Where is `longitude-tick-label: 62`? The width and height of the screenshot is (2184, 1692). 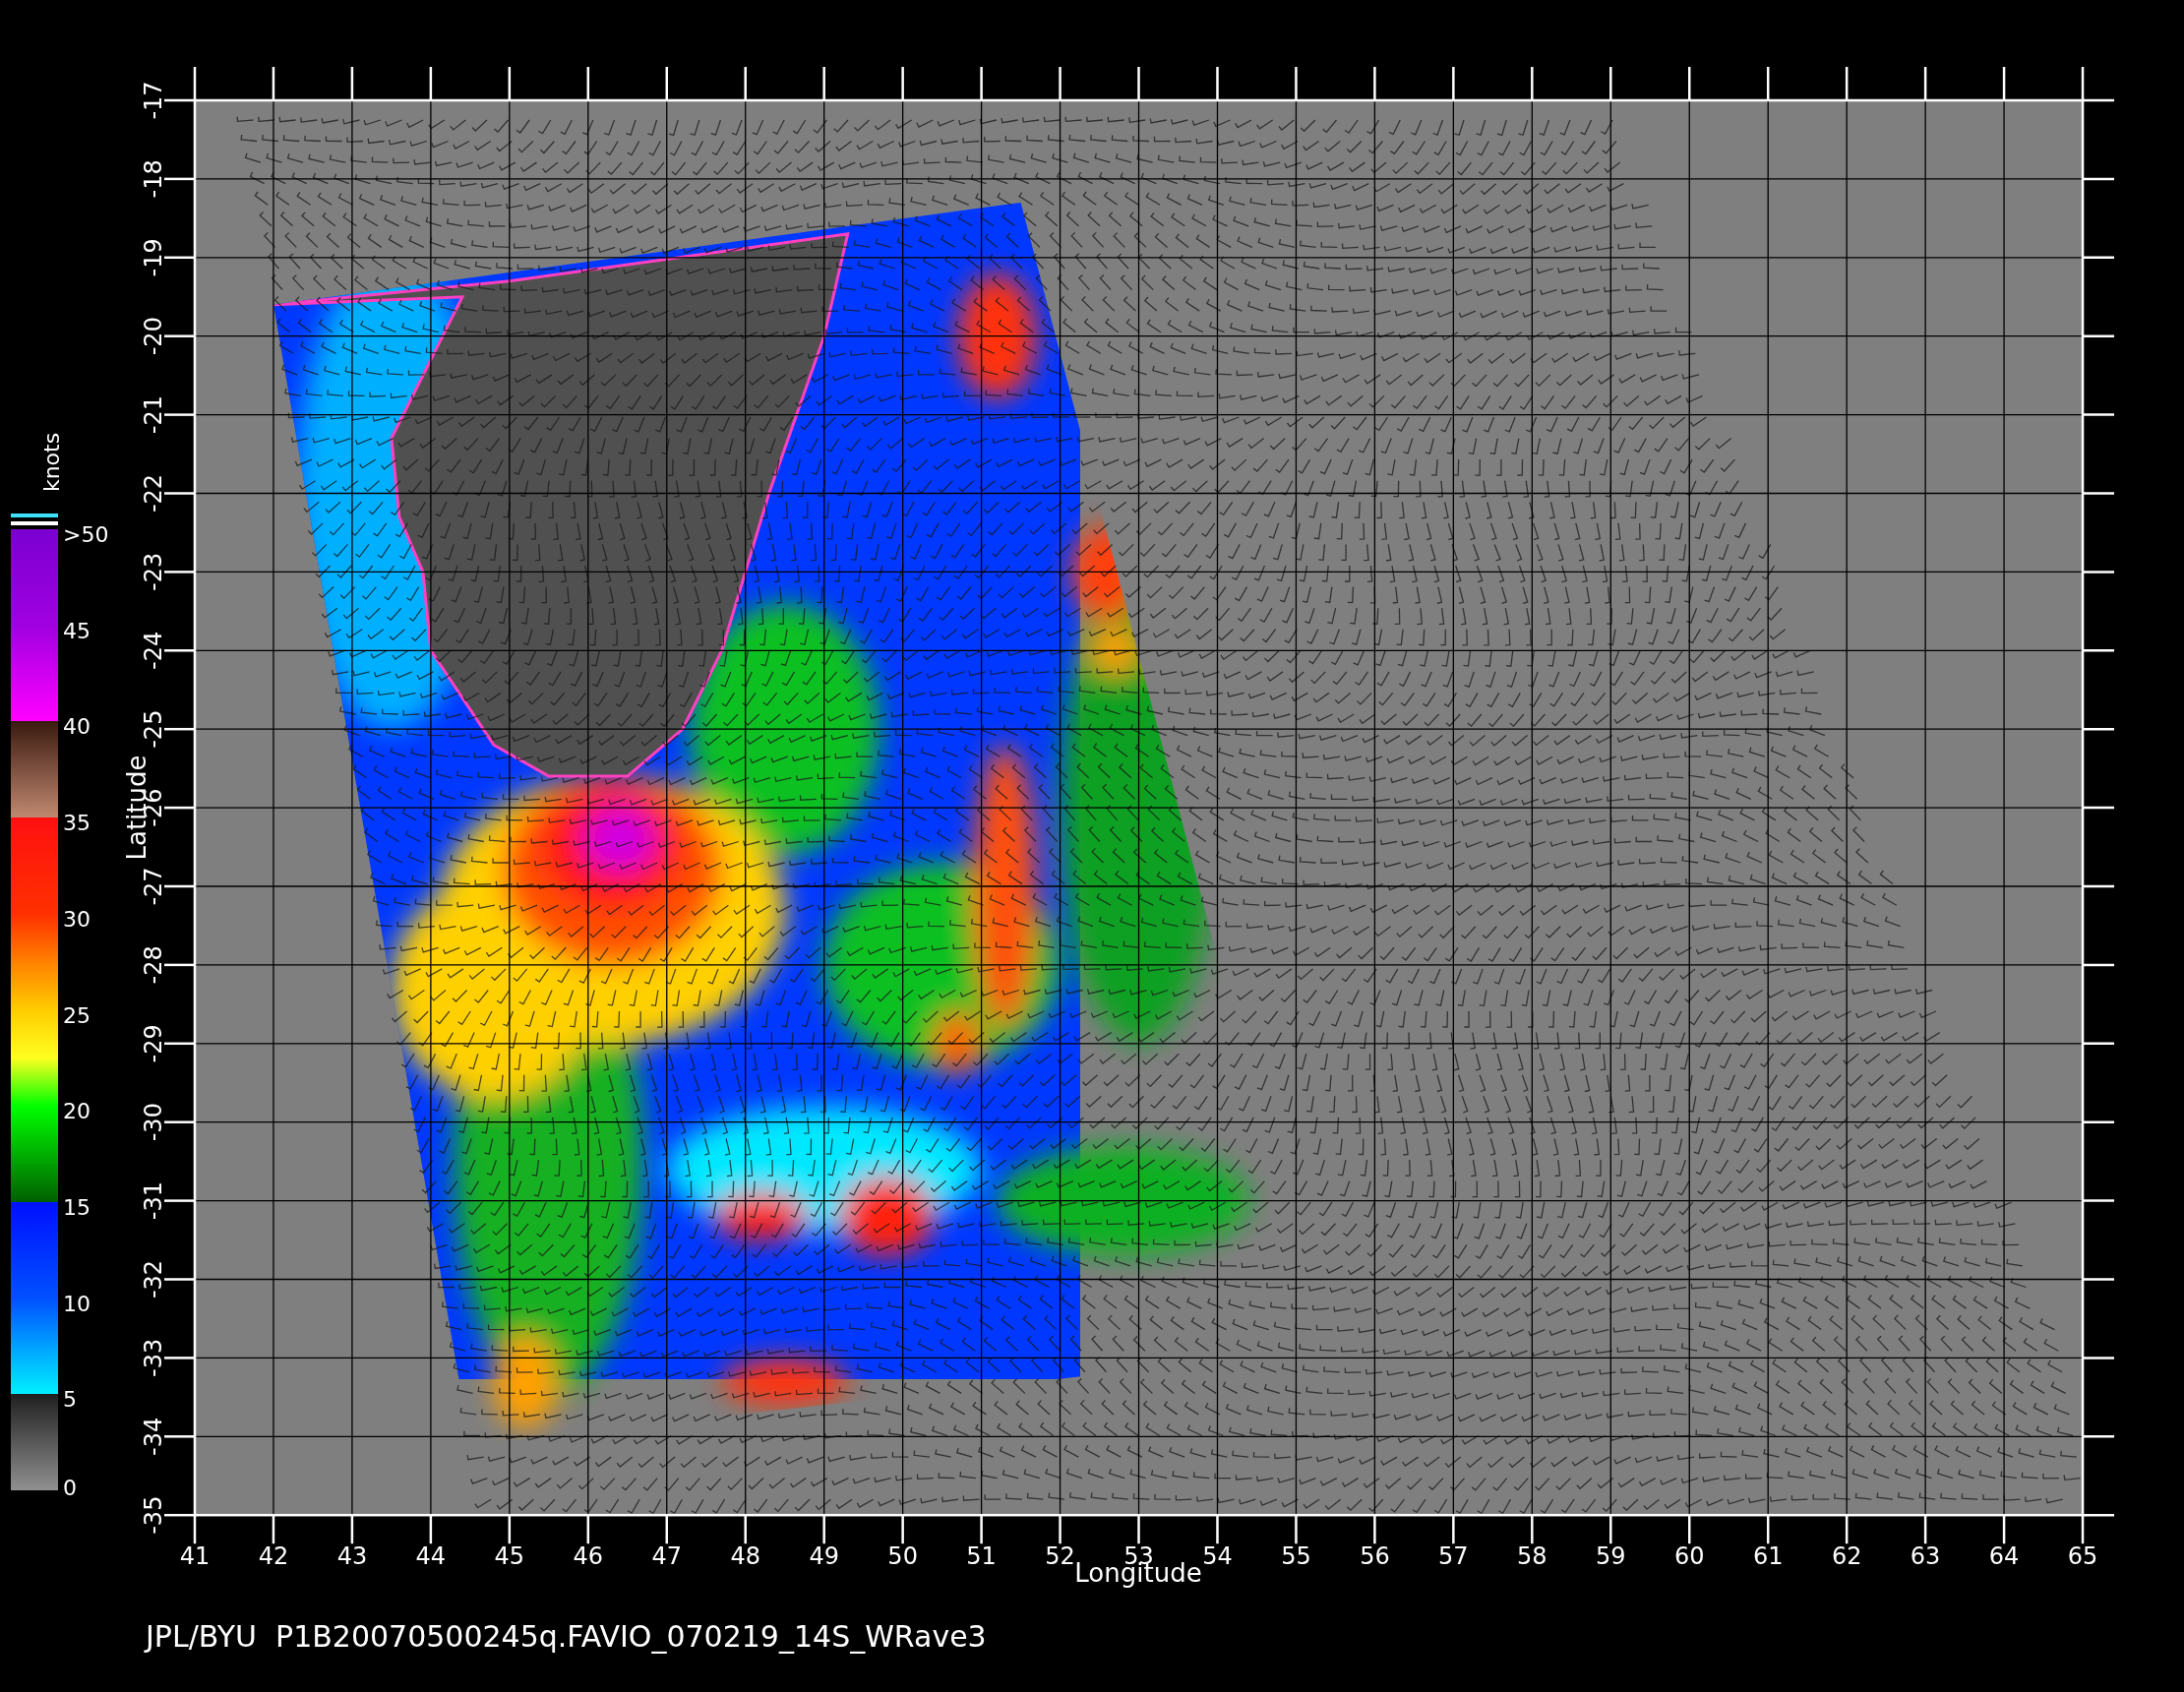 longitude-tick-label: 62 is located at coordinates (1846, 1556).